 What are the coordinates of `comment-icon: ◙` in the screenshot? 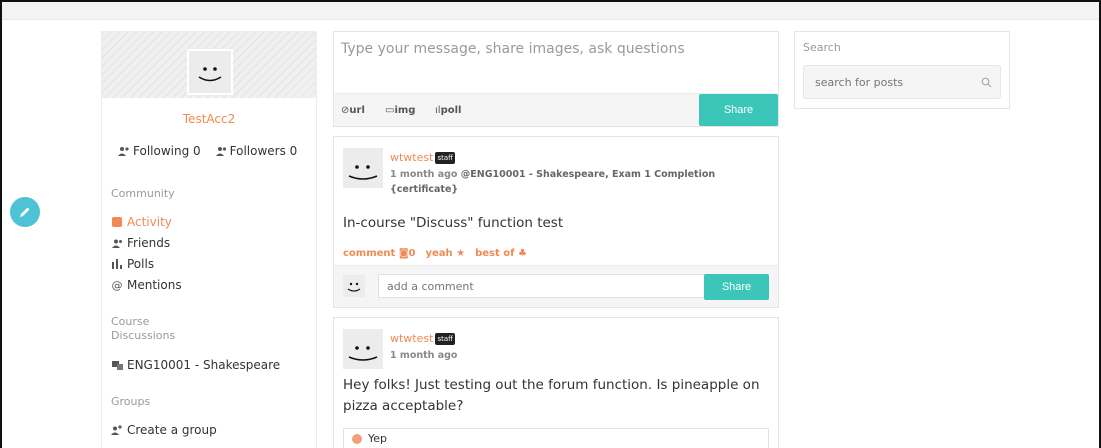 It's located at (403, 253).